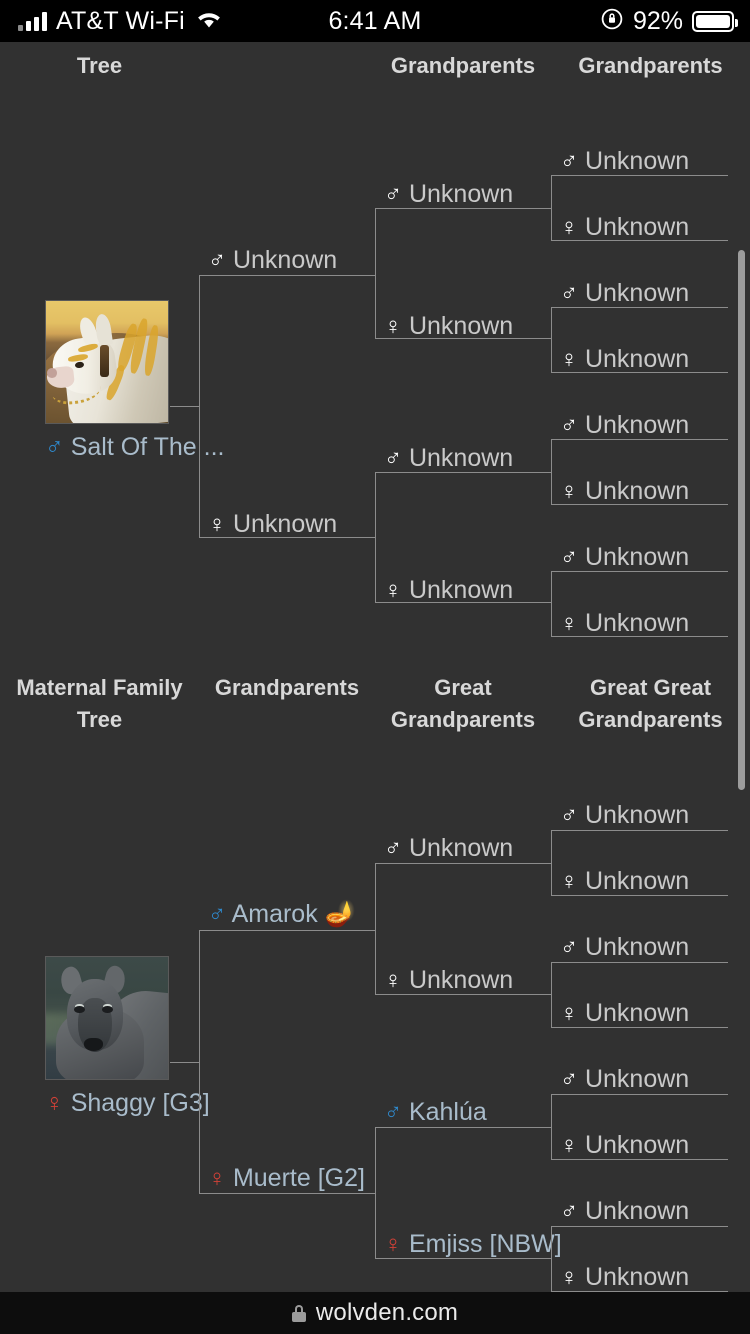 Image resolution: width=750 pixels, height=1334 pixels. I want to click on paternal-subject-portrait, so click(107, 362).